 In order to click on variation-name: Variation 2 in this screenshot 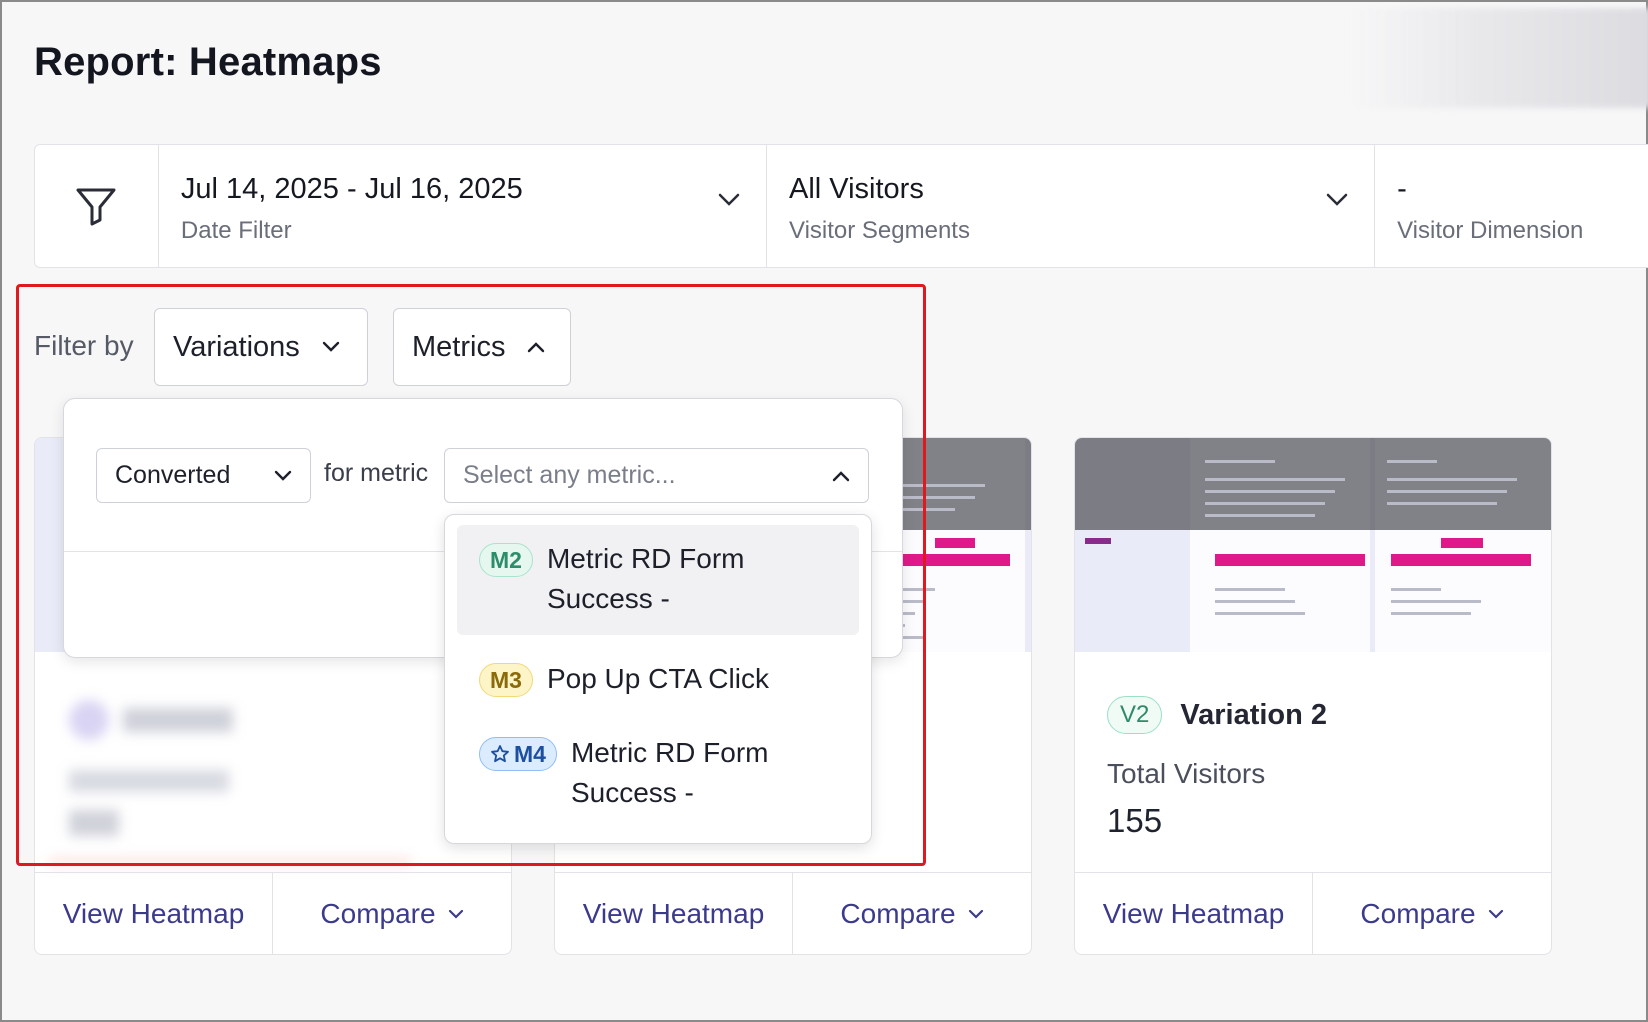, I will do `click(1254, 714)`.